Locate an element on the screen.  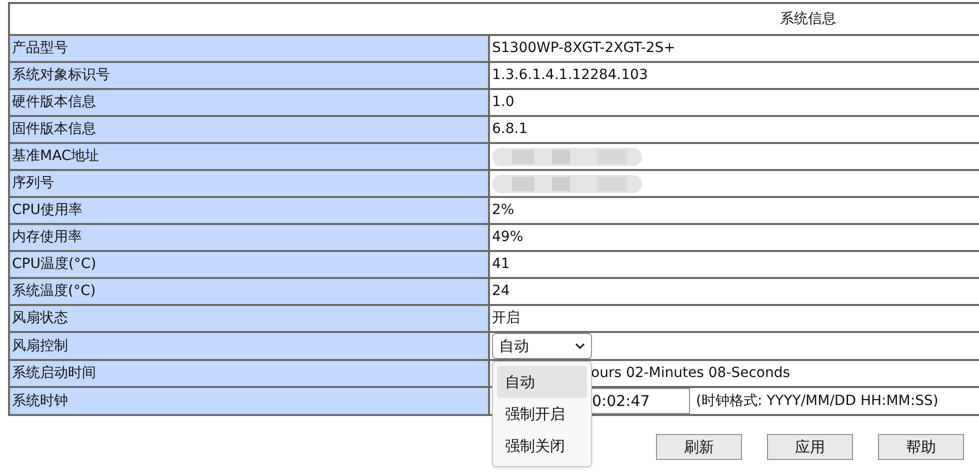
label-cell: 风扇控制 is located at coordinates (249, 346).